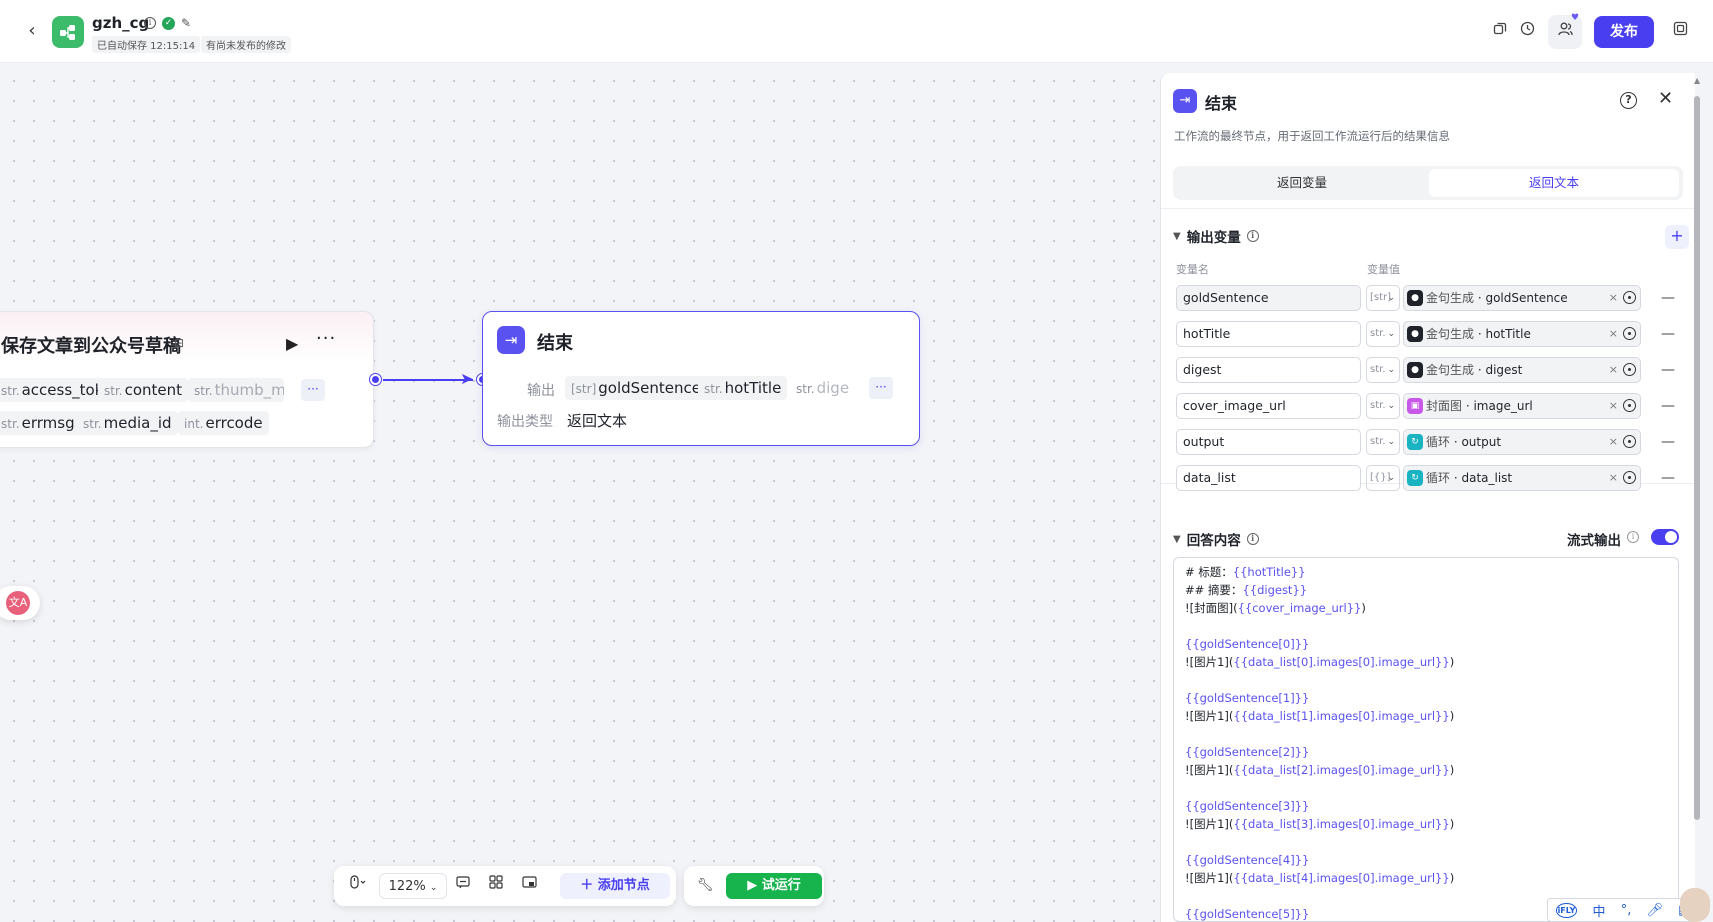 Image resolution: width=1713 pixels, height=922 pixels. Describe the element at coordinates (1246, 590) in the screenshot. I see `editor-line: ## 摘要：{{digest}}` at that location.